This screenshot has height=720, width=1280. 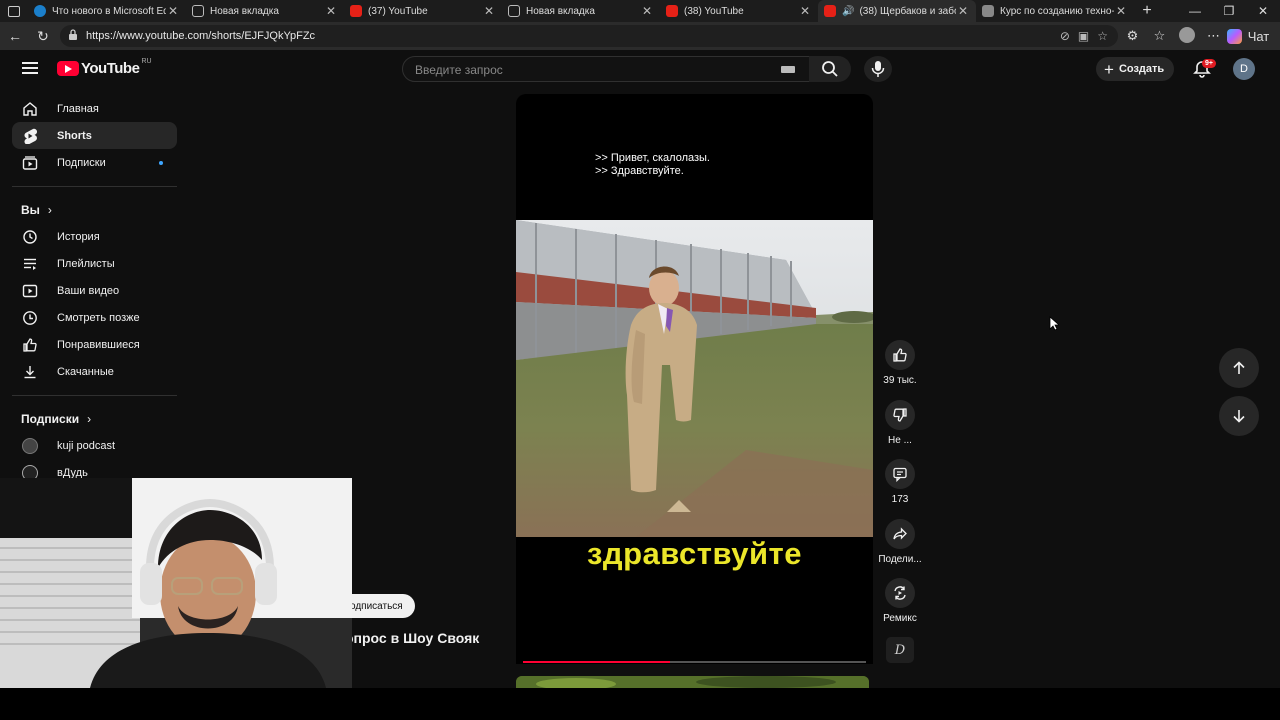 What do you see at coordinates (878, 69) in the screenshot?
I see `voice-search-button` at bounding box center [878, 69].